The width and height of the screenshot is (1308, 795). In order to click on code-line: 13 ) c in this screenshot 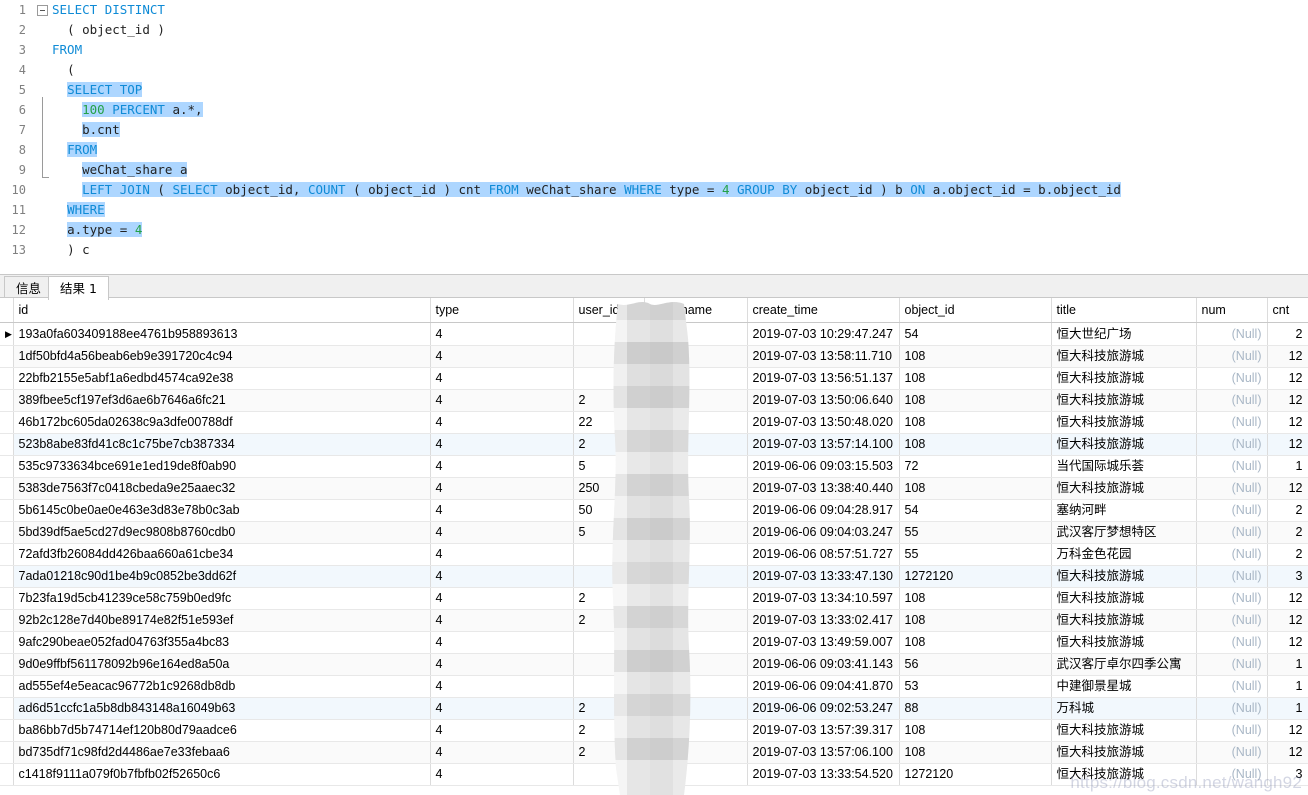, I will do `click(654, 250)`.